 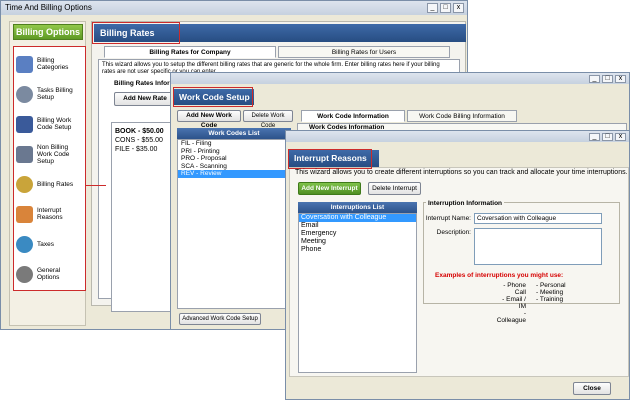 I want to click on interrupt-name-input: Coversation with Colleague, so click(x=538, y=218).